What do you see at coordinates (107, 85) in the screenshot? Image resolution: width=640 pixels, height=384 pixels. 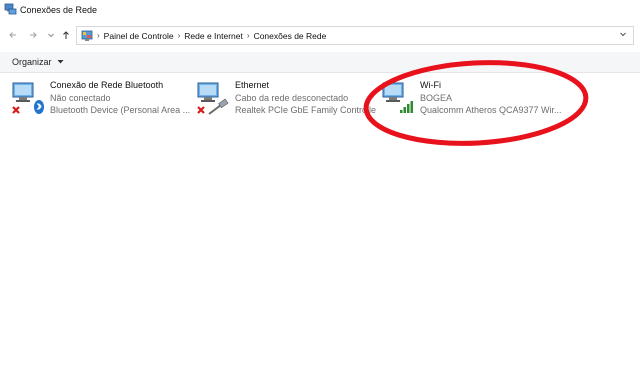 I see `connection-name: Conexão de Rede Bluetooth` at bounding box center [107, 85].